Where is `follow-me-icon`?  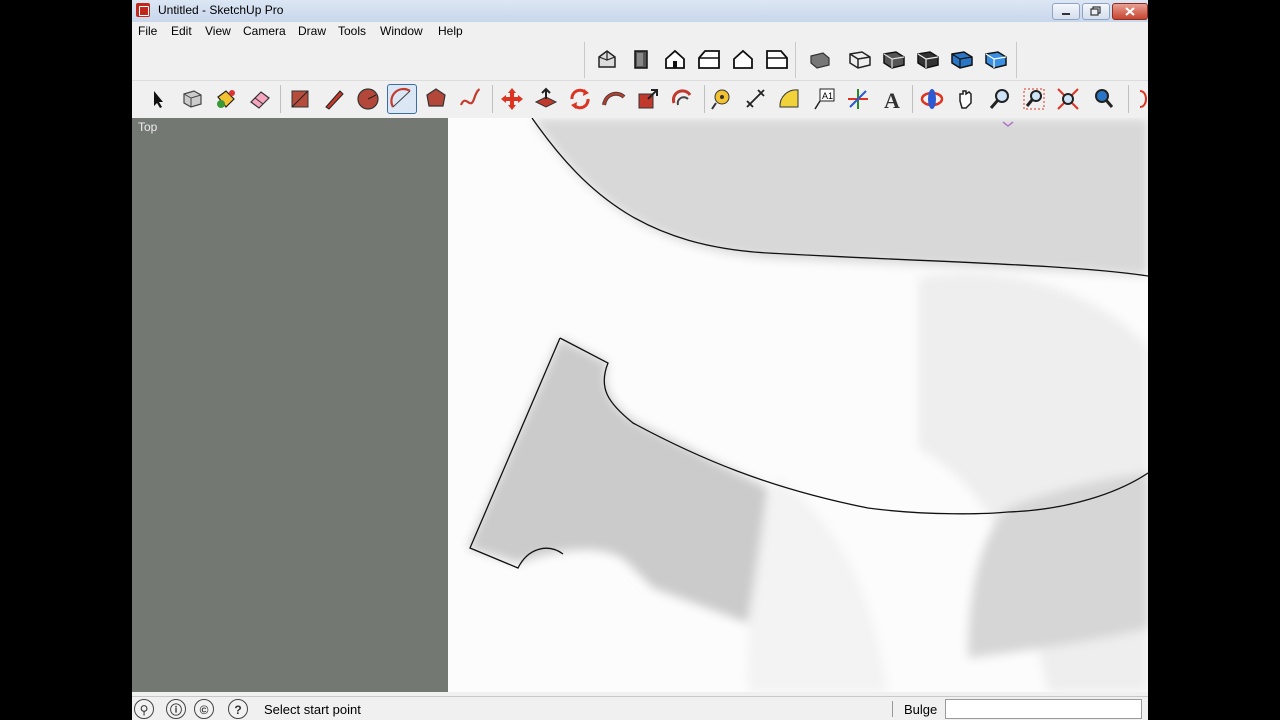
follow-me-icon is located at coordinates (614, 99).